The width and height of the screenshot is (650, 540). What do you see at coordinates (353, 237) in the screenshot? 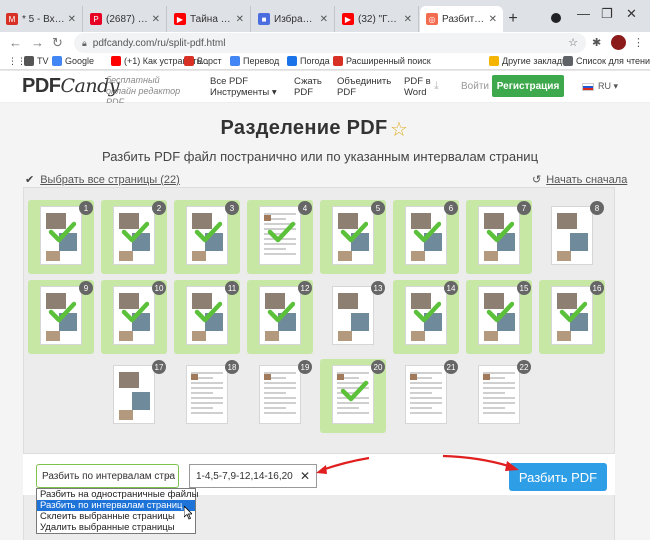
I see `page-thumbnail: 5` at bounding box center [353, 237].